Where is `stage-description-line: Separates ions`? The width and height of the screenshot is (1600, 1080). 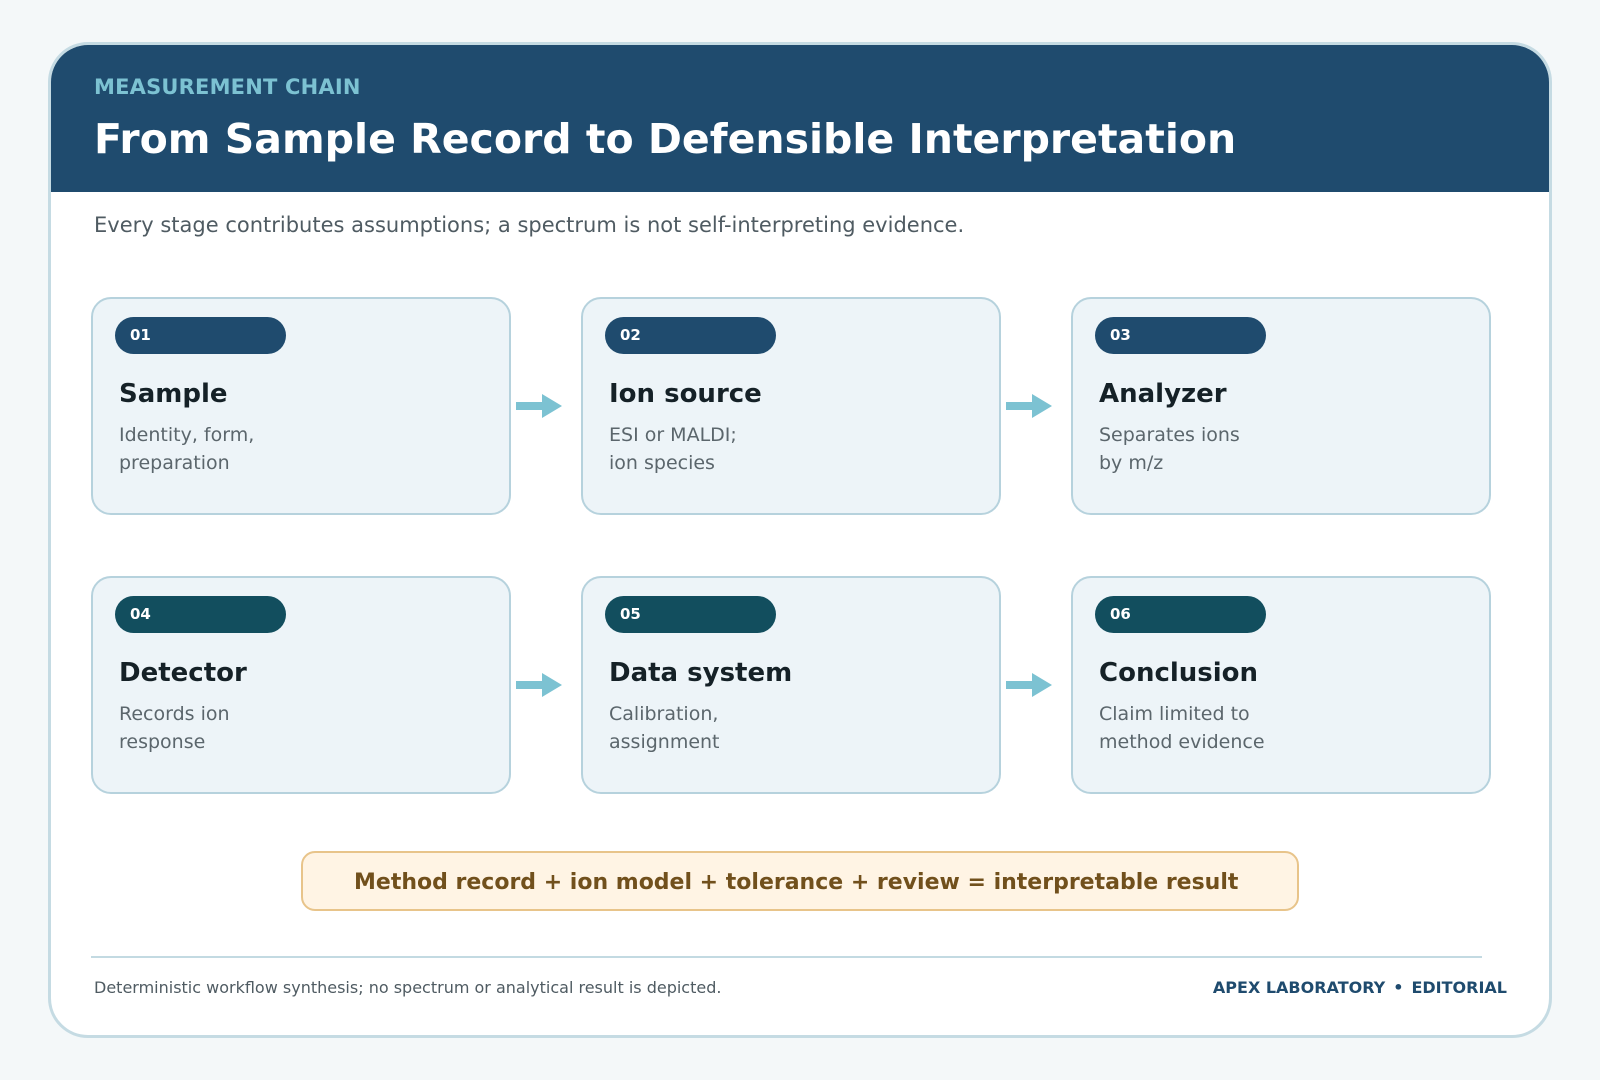
stage-description-line: Separates ions is located at coordinates (1169, 435).